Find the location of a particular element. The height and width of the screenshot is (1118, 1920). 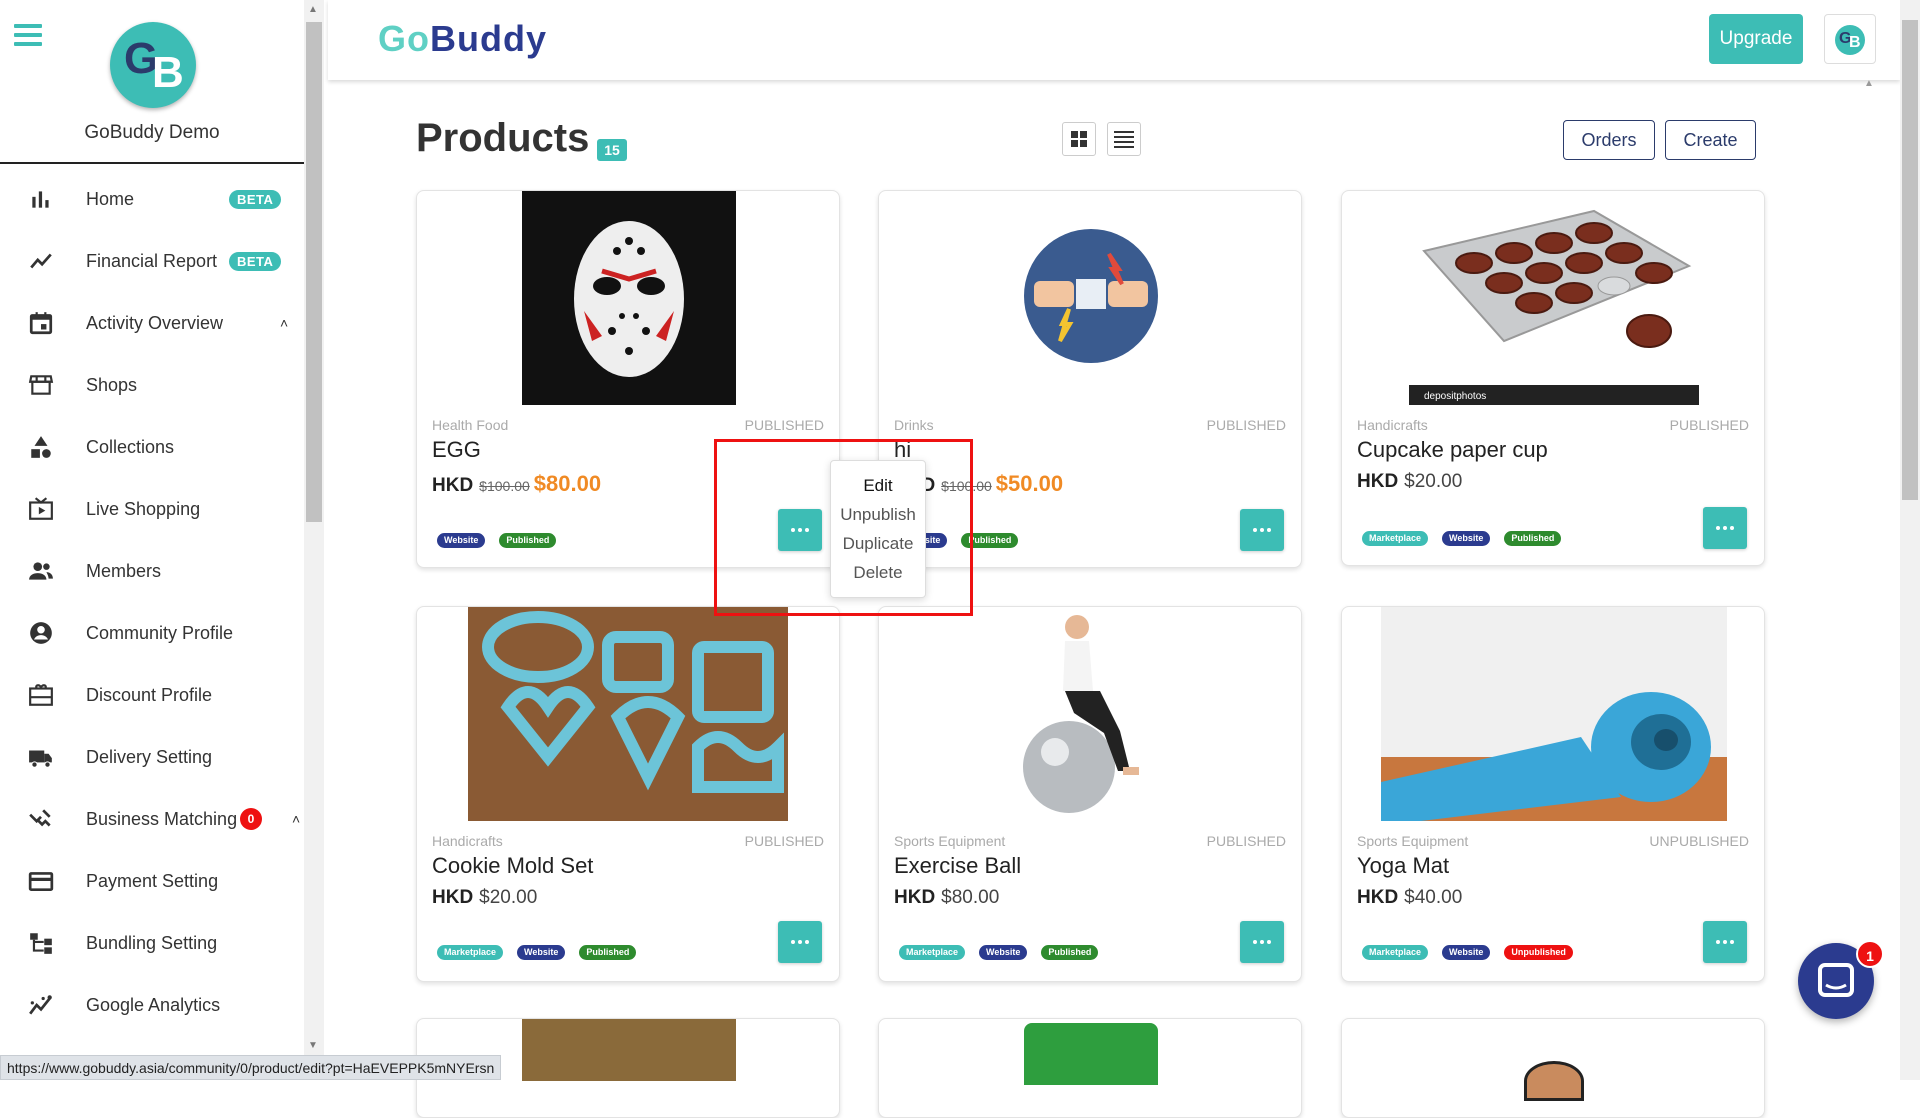

grid-view-icon is located at coordinates (1079, 139).